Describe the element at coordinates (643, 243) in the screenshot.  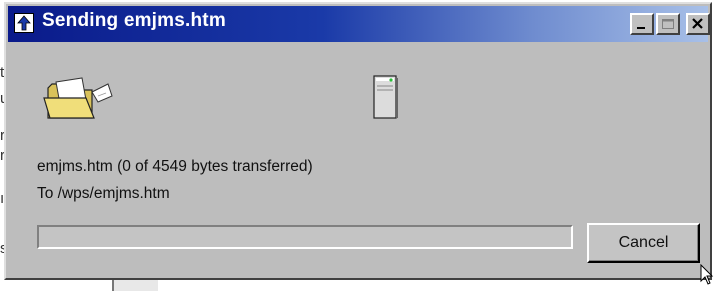
I see `cancel-button: Cancel` at that location.